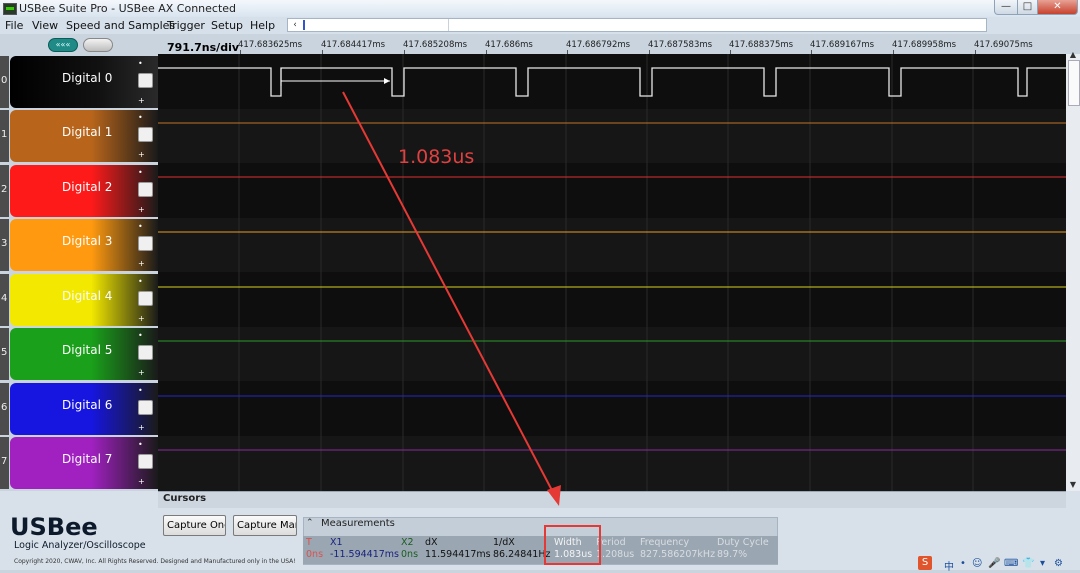 The image size is (1080, 573). Describe the element at coordinates (63, 45) in the screenshot. I see `scroll-left-toggle: «««` at that location.